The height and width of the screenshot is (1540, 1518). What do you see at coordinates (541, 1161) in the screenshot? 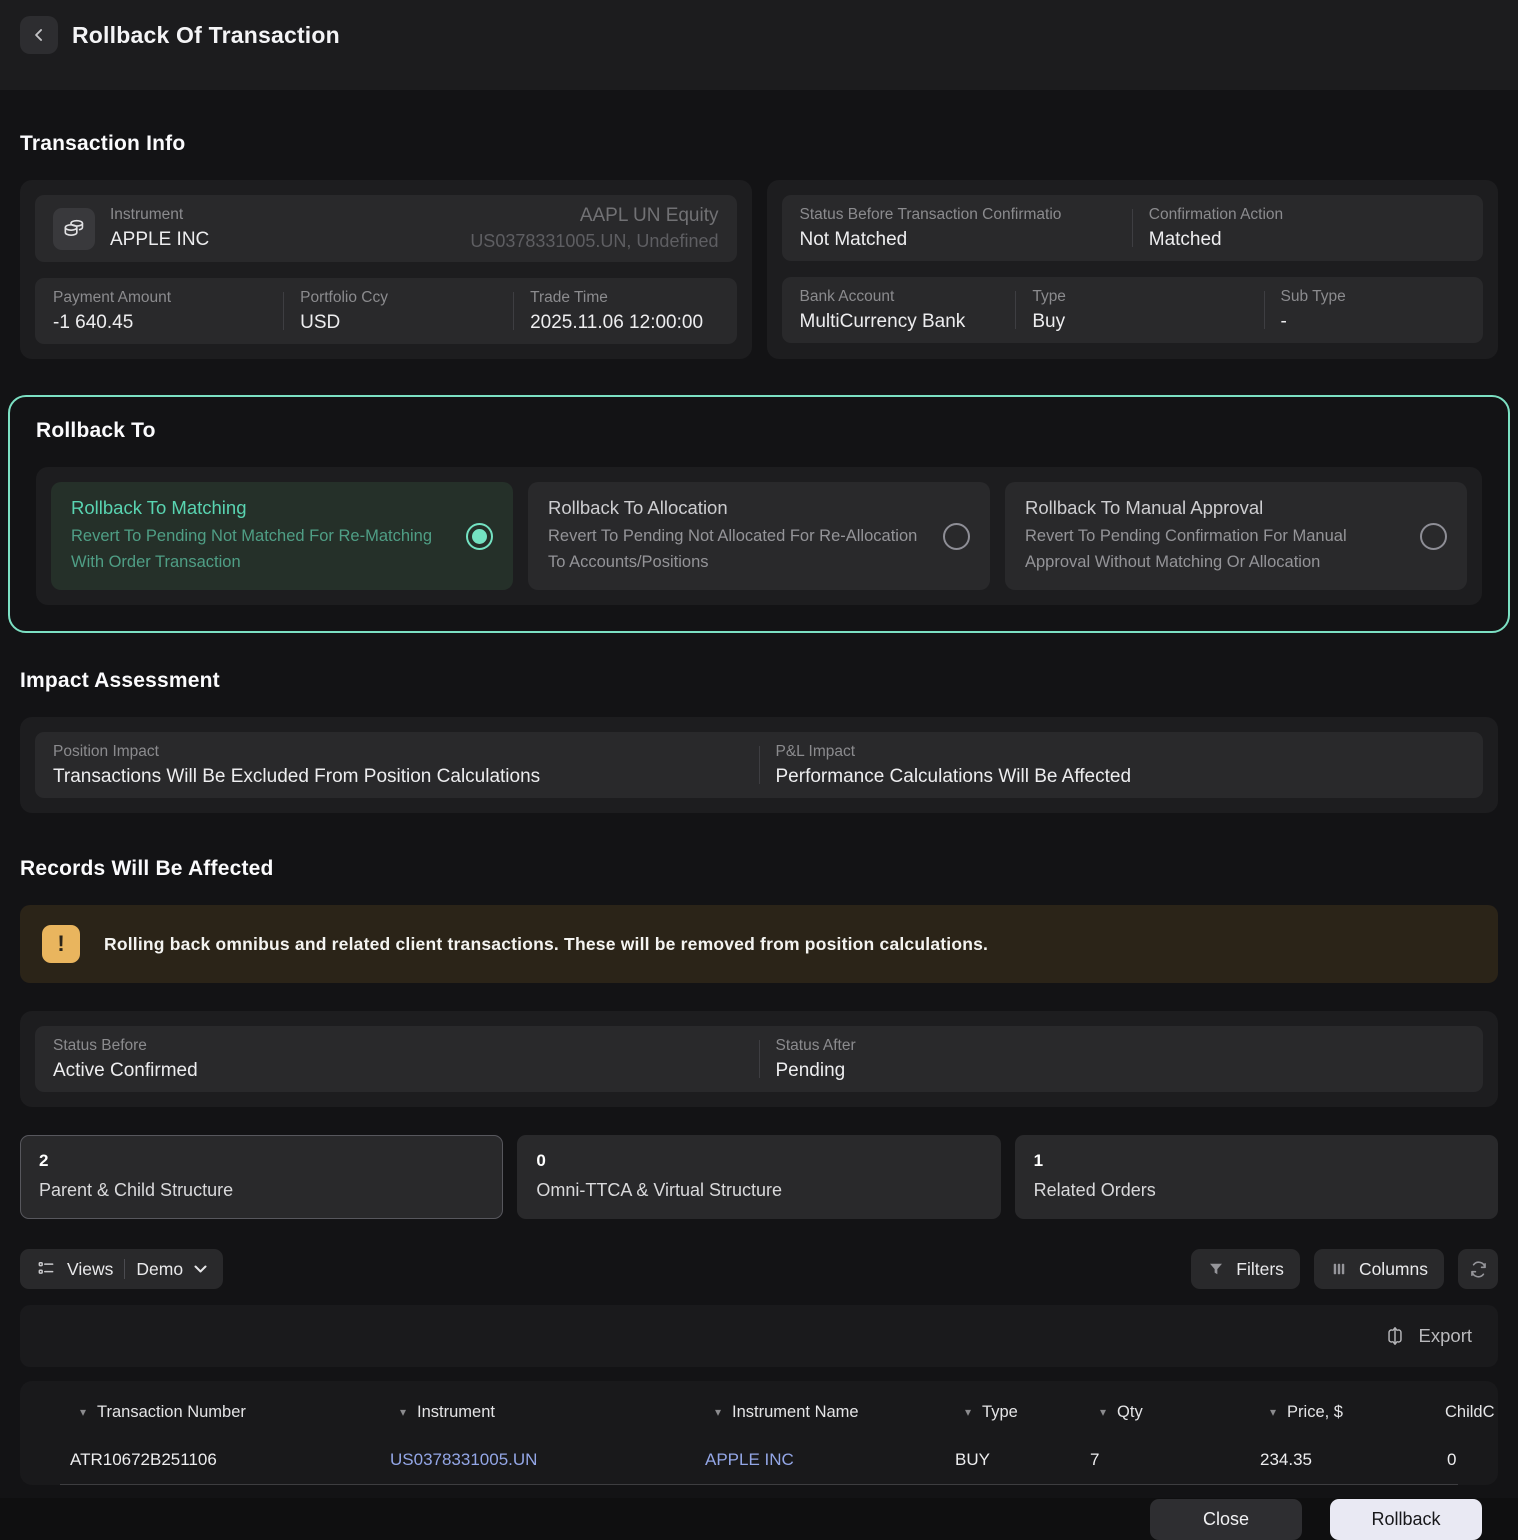
I see `stat-value: 0` at bounding box center [541, 1161].